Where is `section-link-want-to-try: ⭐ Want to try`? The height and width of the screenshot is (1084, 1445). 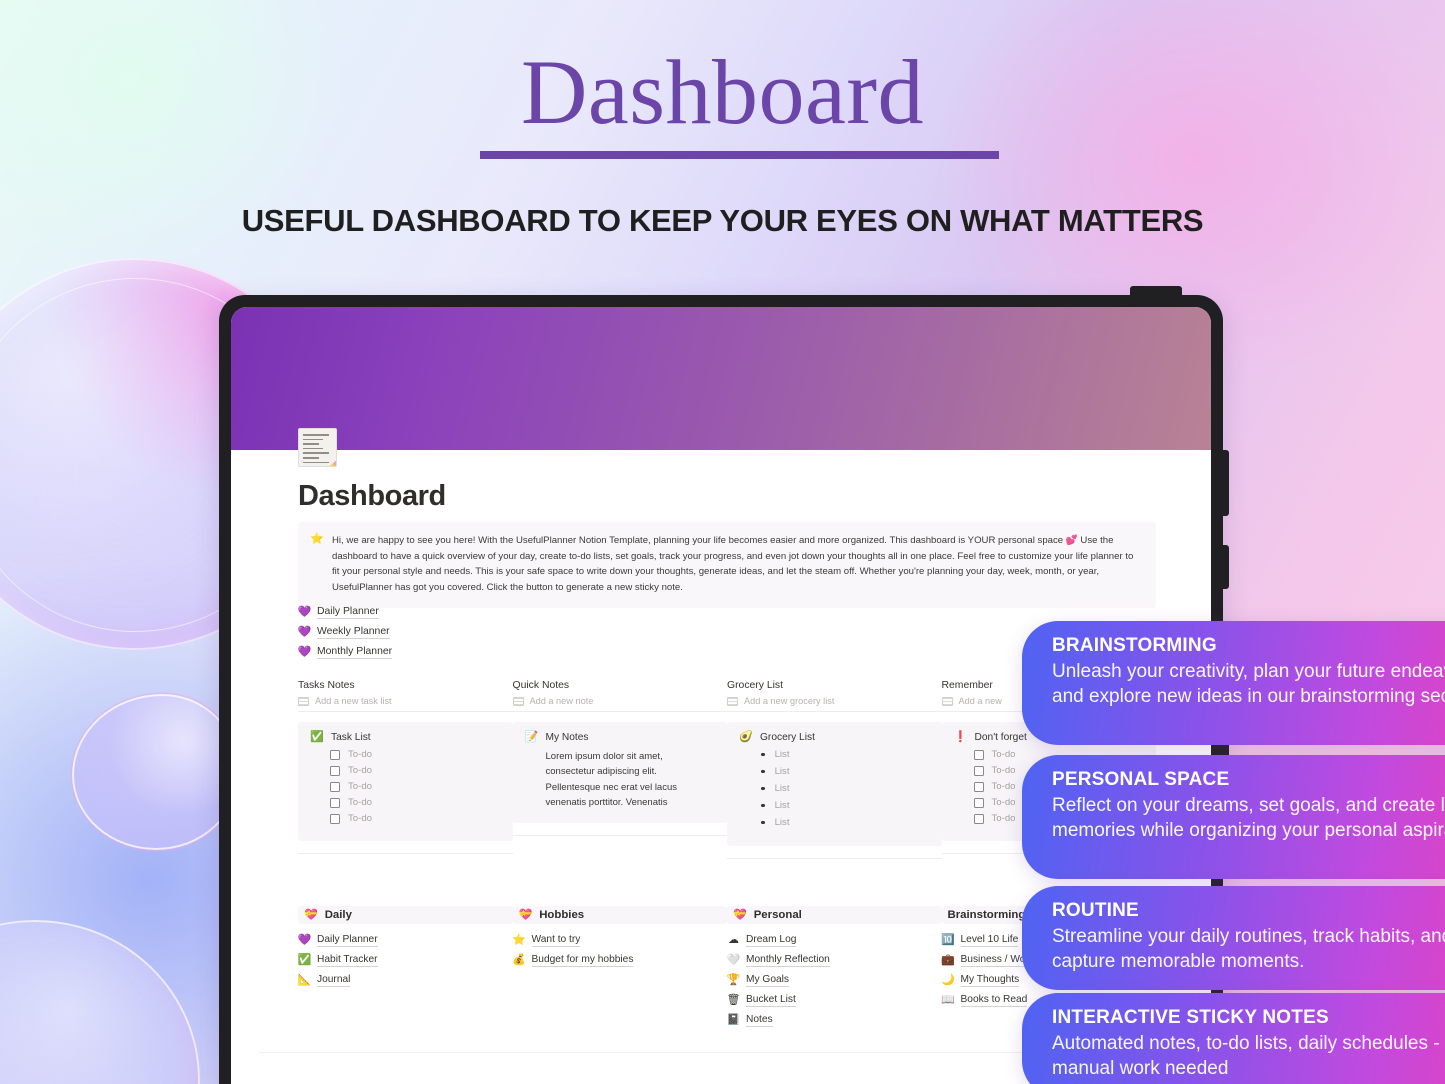
section-link-want-to-try: ⭐ Want to try is located at coordinates (620, 940).